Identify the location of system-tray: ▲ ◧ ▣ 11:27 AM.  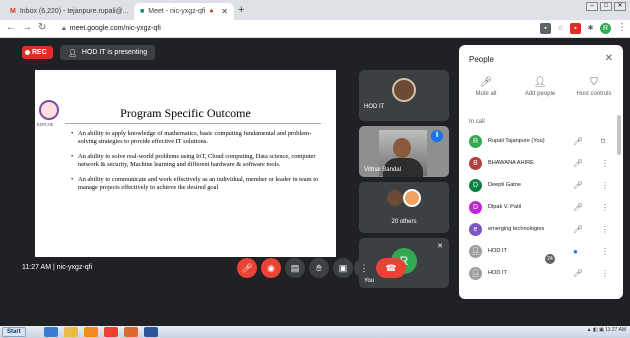
(606, 330).